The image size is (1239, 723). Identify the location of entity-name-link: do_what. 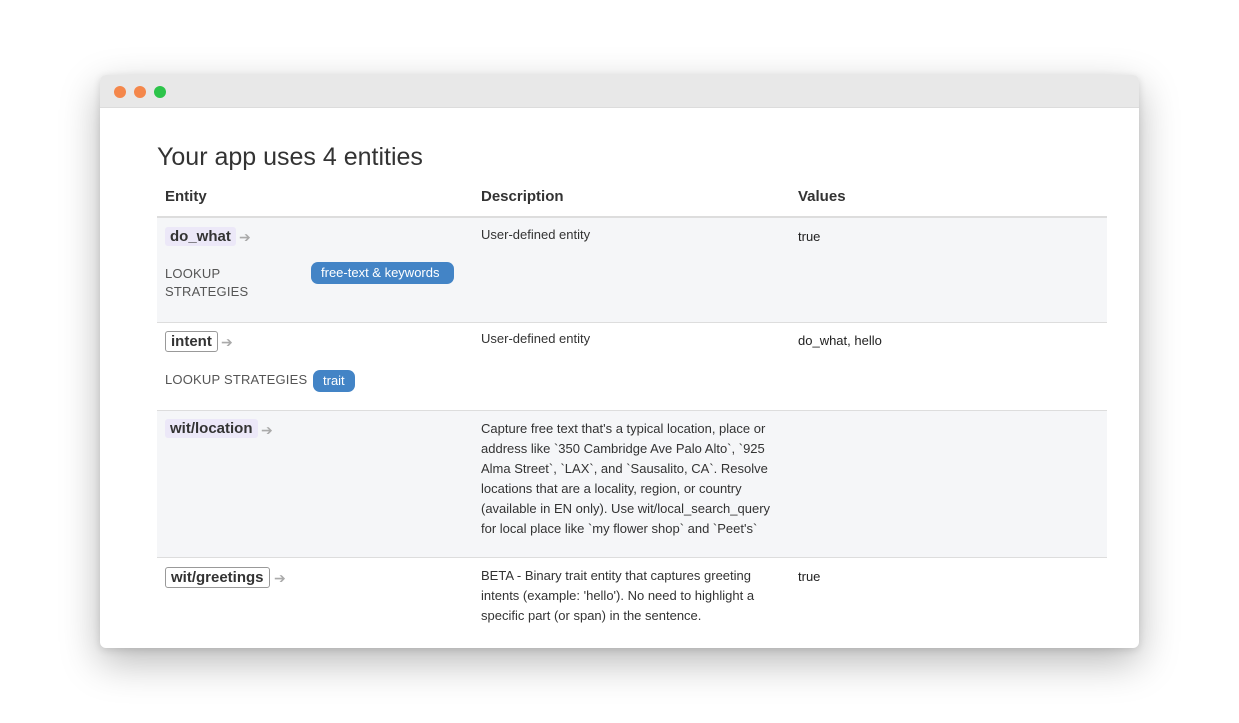
(200, 236).